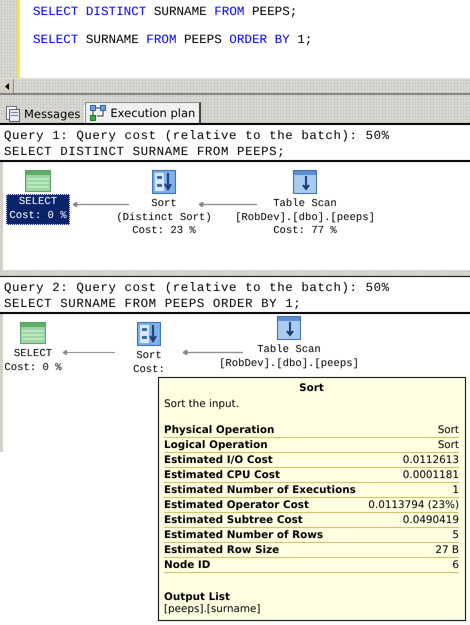 Image resolution: width=470 pixels, height=625 pixels. I want to click on property-value: 0.0113794 (23%), so click(413, 505).